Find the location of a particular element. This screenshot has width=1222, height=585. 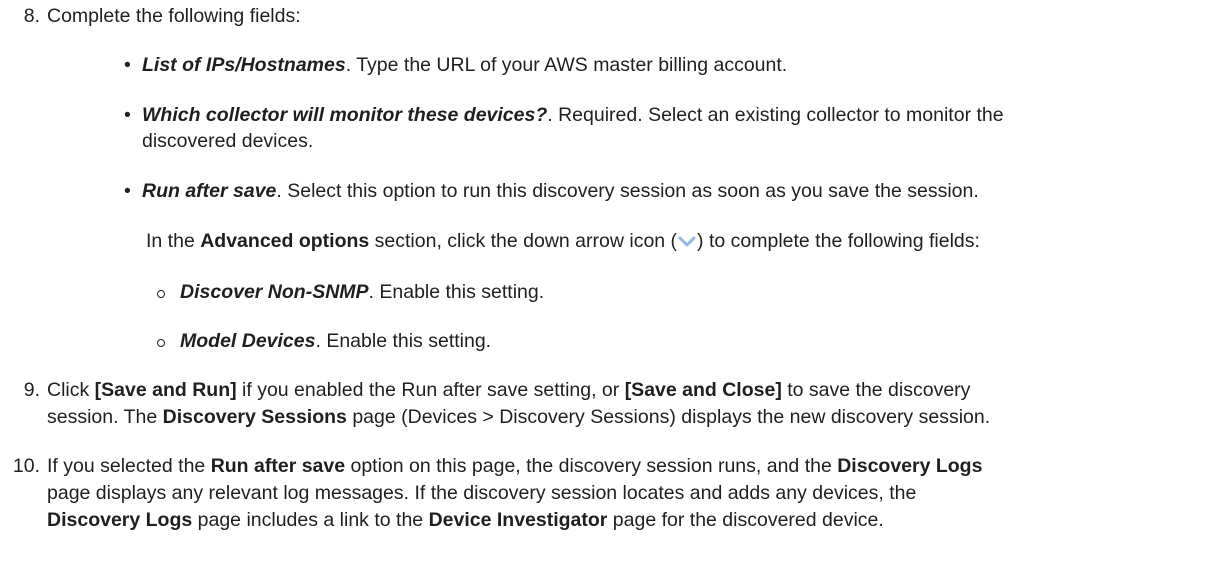

step-number: 9. is located at coordinates (31, 390).